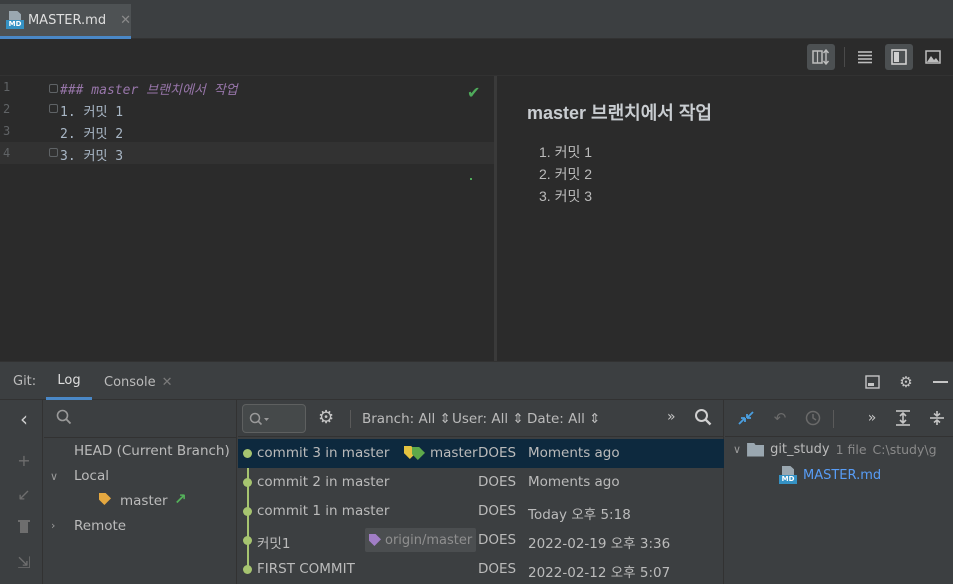  What do you see at coordinates (100, 526) in the screenshot?
I see `branch-group-remote: Remote` at bounding box center [100, 526].